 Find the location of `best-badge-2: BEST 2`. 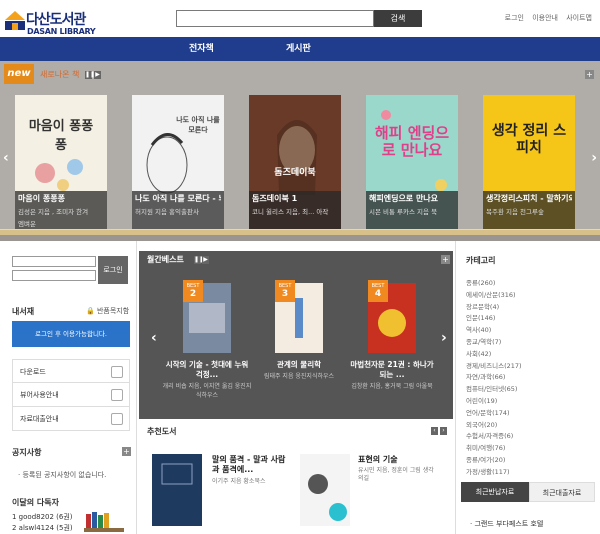

best-badge-2: BEST 2 is located at coordinates (193, 291).